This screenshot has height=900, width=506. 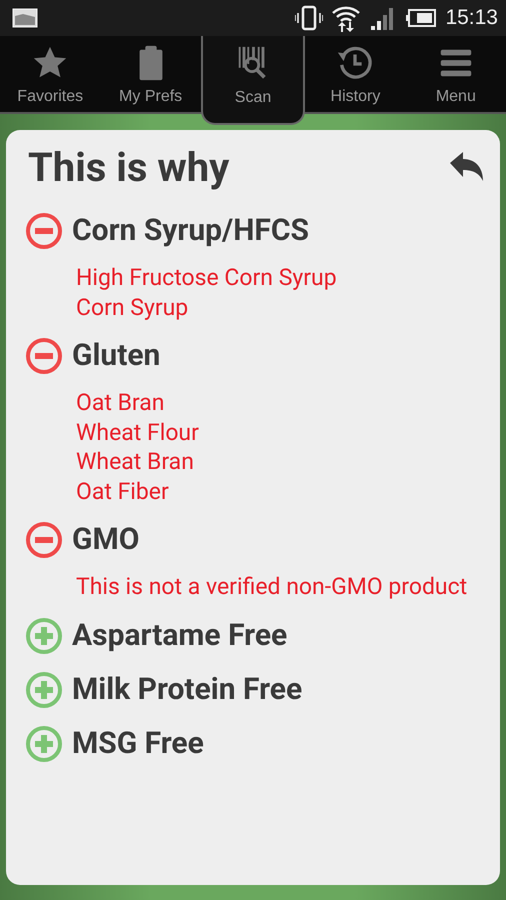 What do you see at coordinates (346, 18) in the screenshot?
I see `wifi-icon` at bounding box center [346, 18].